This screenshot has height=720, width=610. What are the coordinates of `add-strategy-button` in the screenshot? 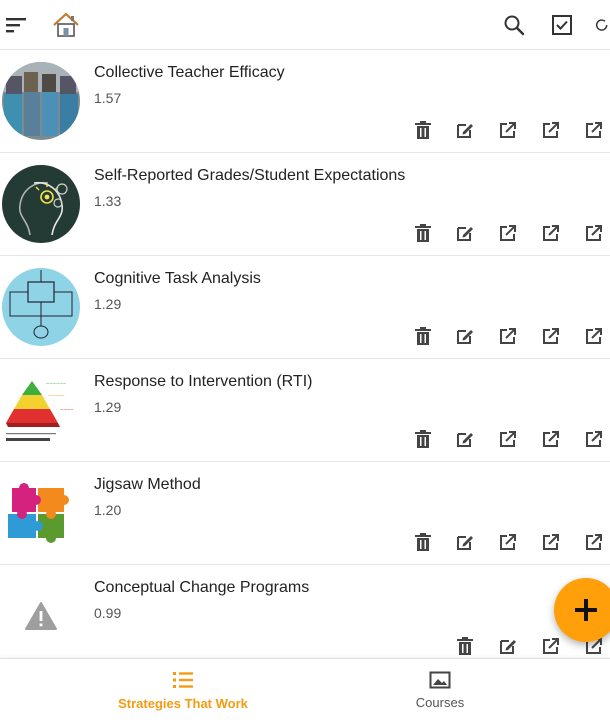 It's located at (582, 610).